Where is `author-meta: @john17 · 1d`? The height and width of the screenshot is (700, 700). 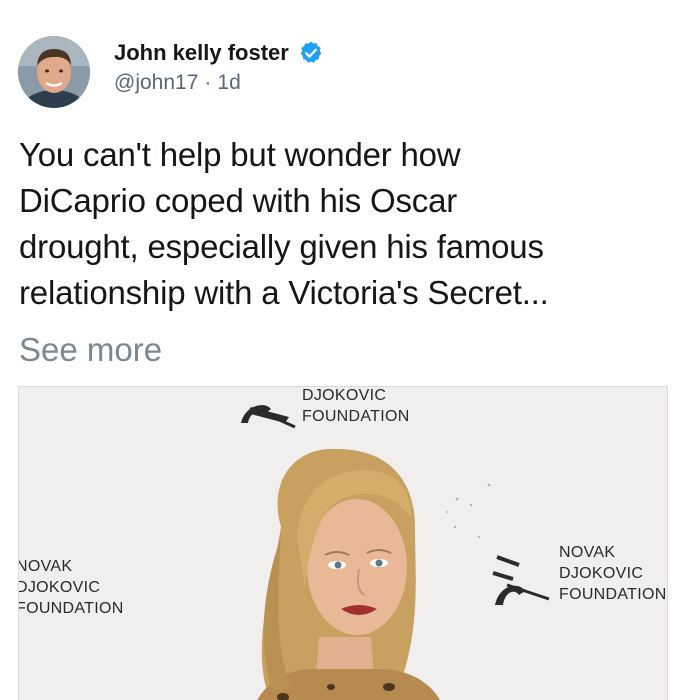 author-meta: @john17 · 1d is located at coordinates (177, 83).